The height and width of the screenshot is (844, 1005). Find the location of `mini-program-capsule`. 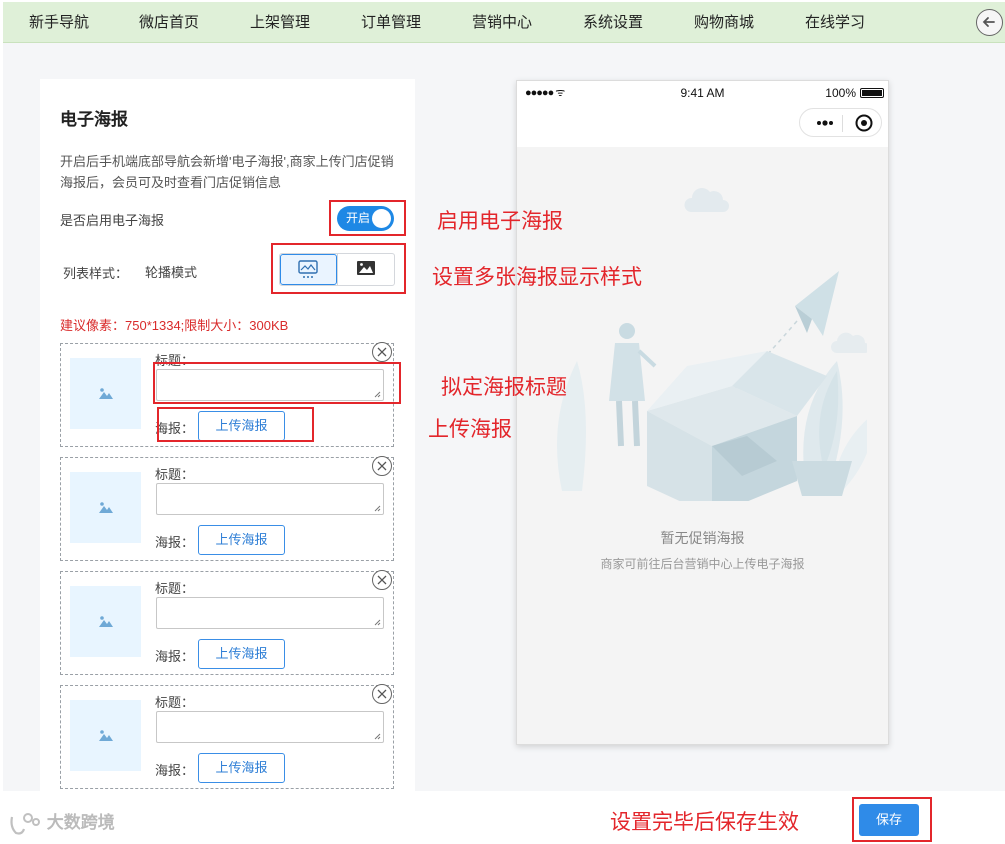

mini-program-capsule is located at coordinates (840, 122).